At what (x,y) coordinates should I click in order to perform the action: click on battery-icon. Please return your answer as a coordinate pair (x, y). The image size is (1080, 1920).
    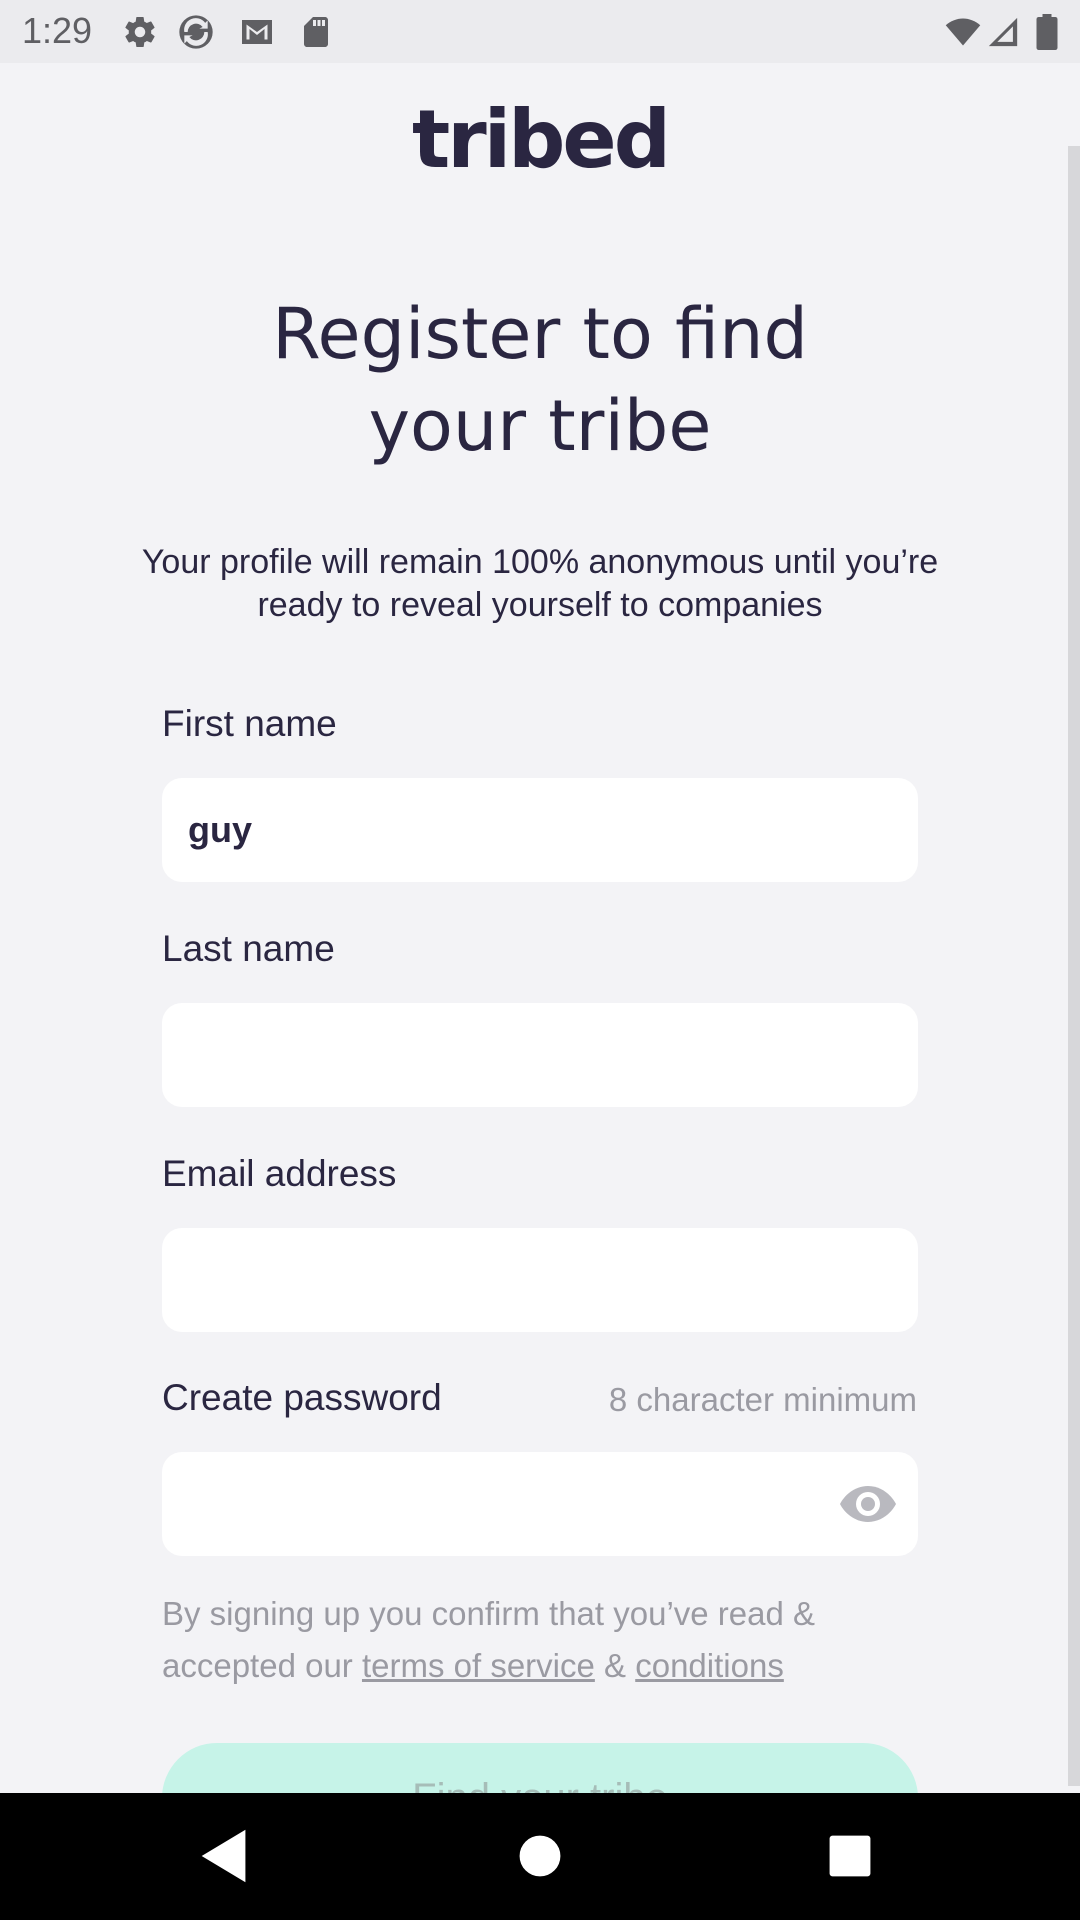
    Looking at the image, I should click on (1047, 32).